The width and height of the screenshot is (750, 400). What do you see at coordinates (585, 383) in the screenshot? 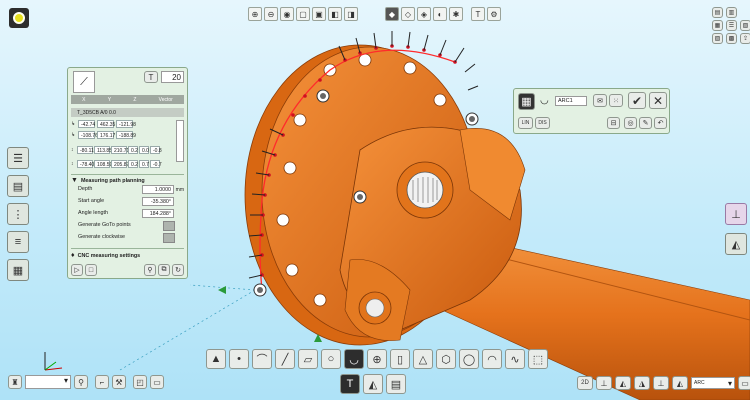
I see `view-2d-button: 2D` at bounding box center [585, 383].